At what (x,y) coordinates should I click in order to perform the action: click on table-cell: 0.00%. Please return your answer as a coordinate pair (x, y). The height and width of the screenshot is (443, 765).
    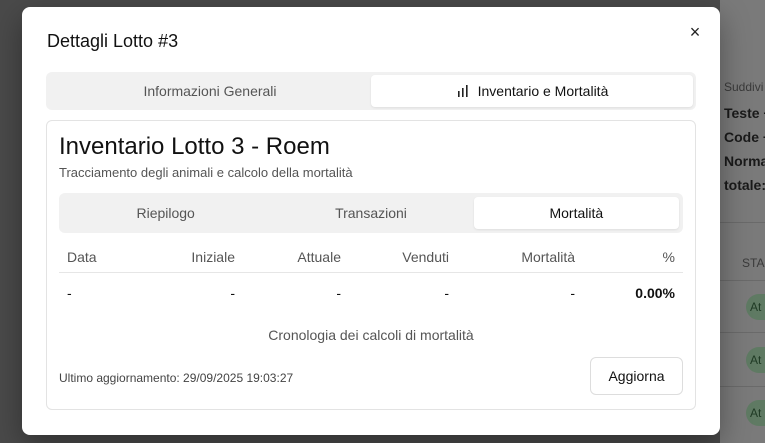
    Looking at the image, I should click on (655, 293).